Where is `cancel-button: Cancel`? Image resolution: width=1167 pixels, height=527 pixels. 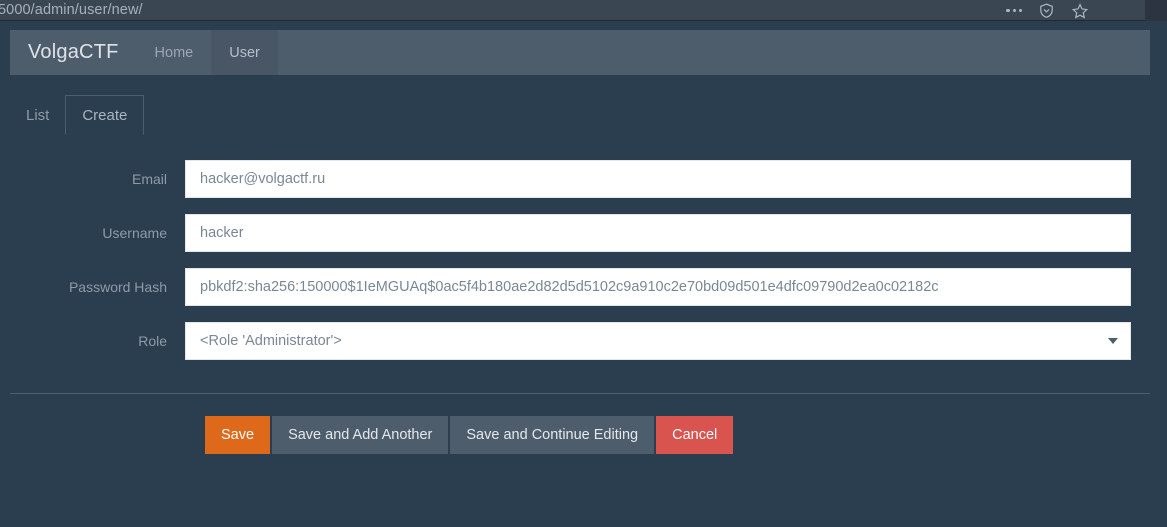 cancel-button: Cancel is located at coordinates (695, 435).